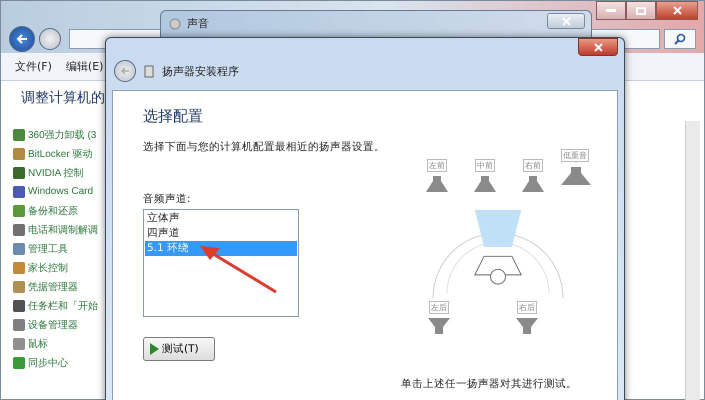 The width and height of the screenshot is (705, 400). What do you see at coordinates (221, 218) in the screenshot?
I see `list-item: 立体声` at bounding box center [221, 218].